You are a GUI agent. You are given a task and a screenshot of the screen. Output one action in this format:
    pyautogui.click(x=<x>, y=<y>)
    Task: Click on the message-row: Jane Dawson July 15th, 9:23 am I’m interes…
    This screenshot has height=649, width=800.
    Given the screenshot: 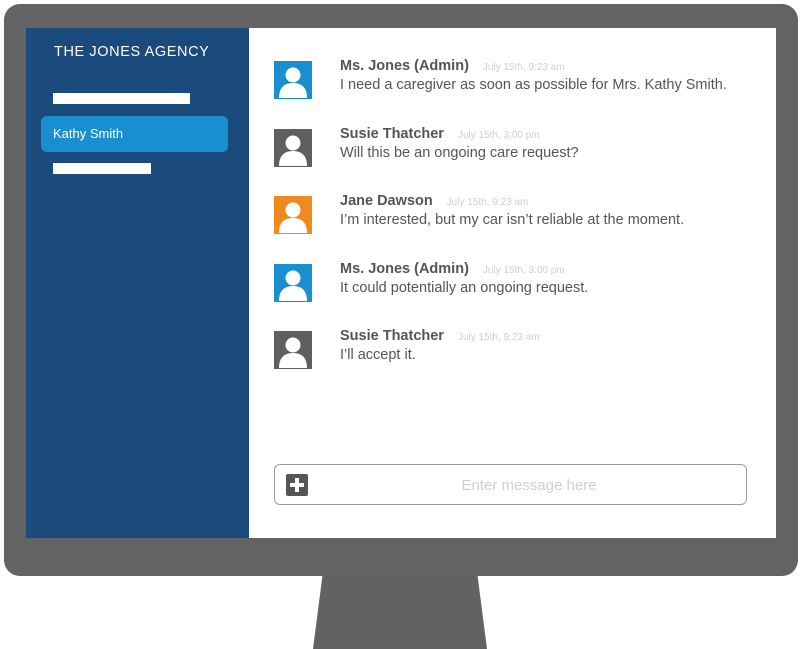 What is the action you would take?
    pyautogui.click(x=519, y=214)
    